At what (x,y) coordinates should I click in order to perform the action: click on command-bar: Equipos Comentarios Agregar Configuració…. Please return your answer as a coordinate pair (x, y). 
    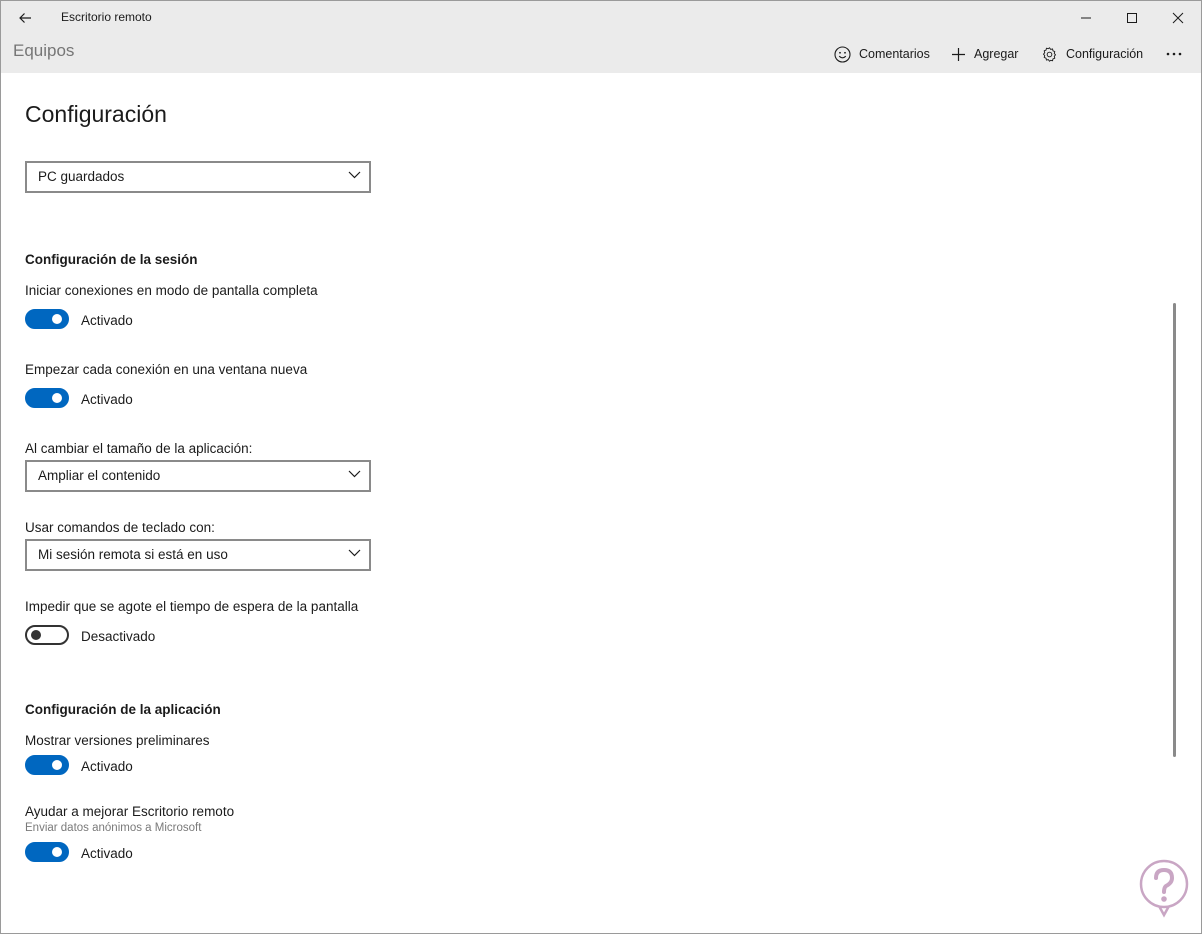
    Looking at the image, I should click on (601, 54).